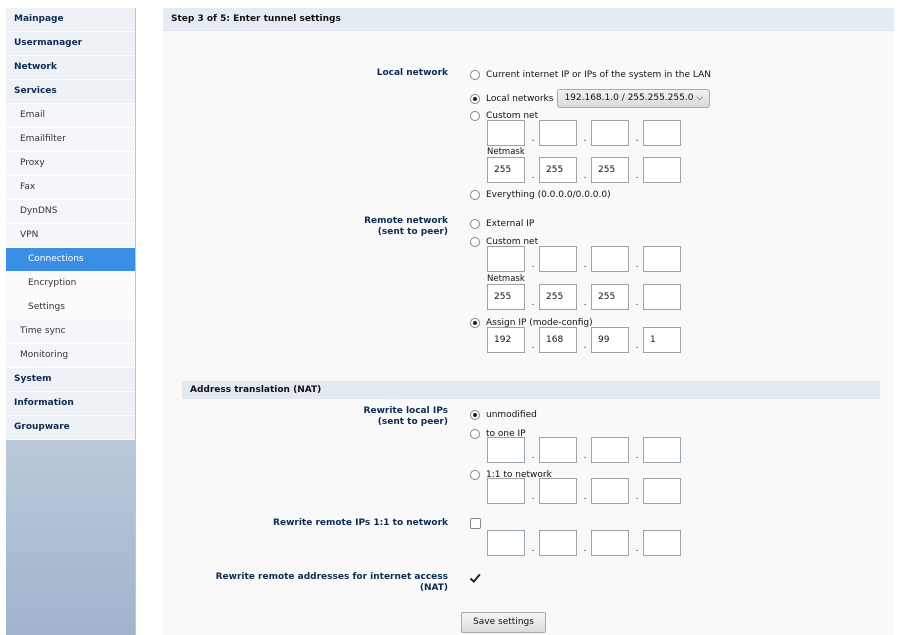 This screenshot has width=900, height=635. Describe the element at coordinates (360, 523) in the screenshot. I see `rewrite-remote-label: Rewrite remote IPs 1:1 to network` at that location.